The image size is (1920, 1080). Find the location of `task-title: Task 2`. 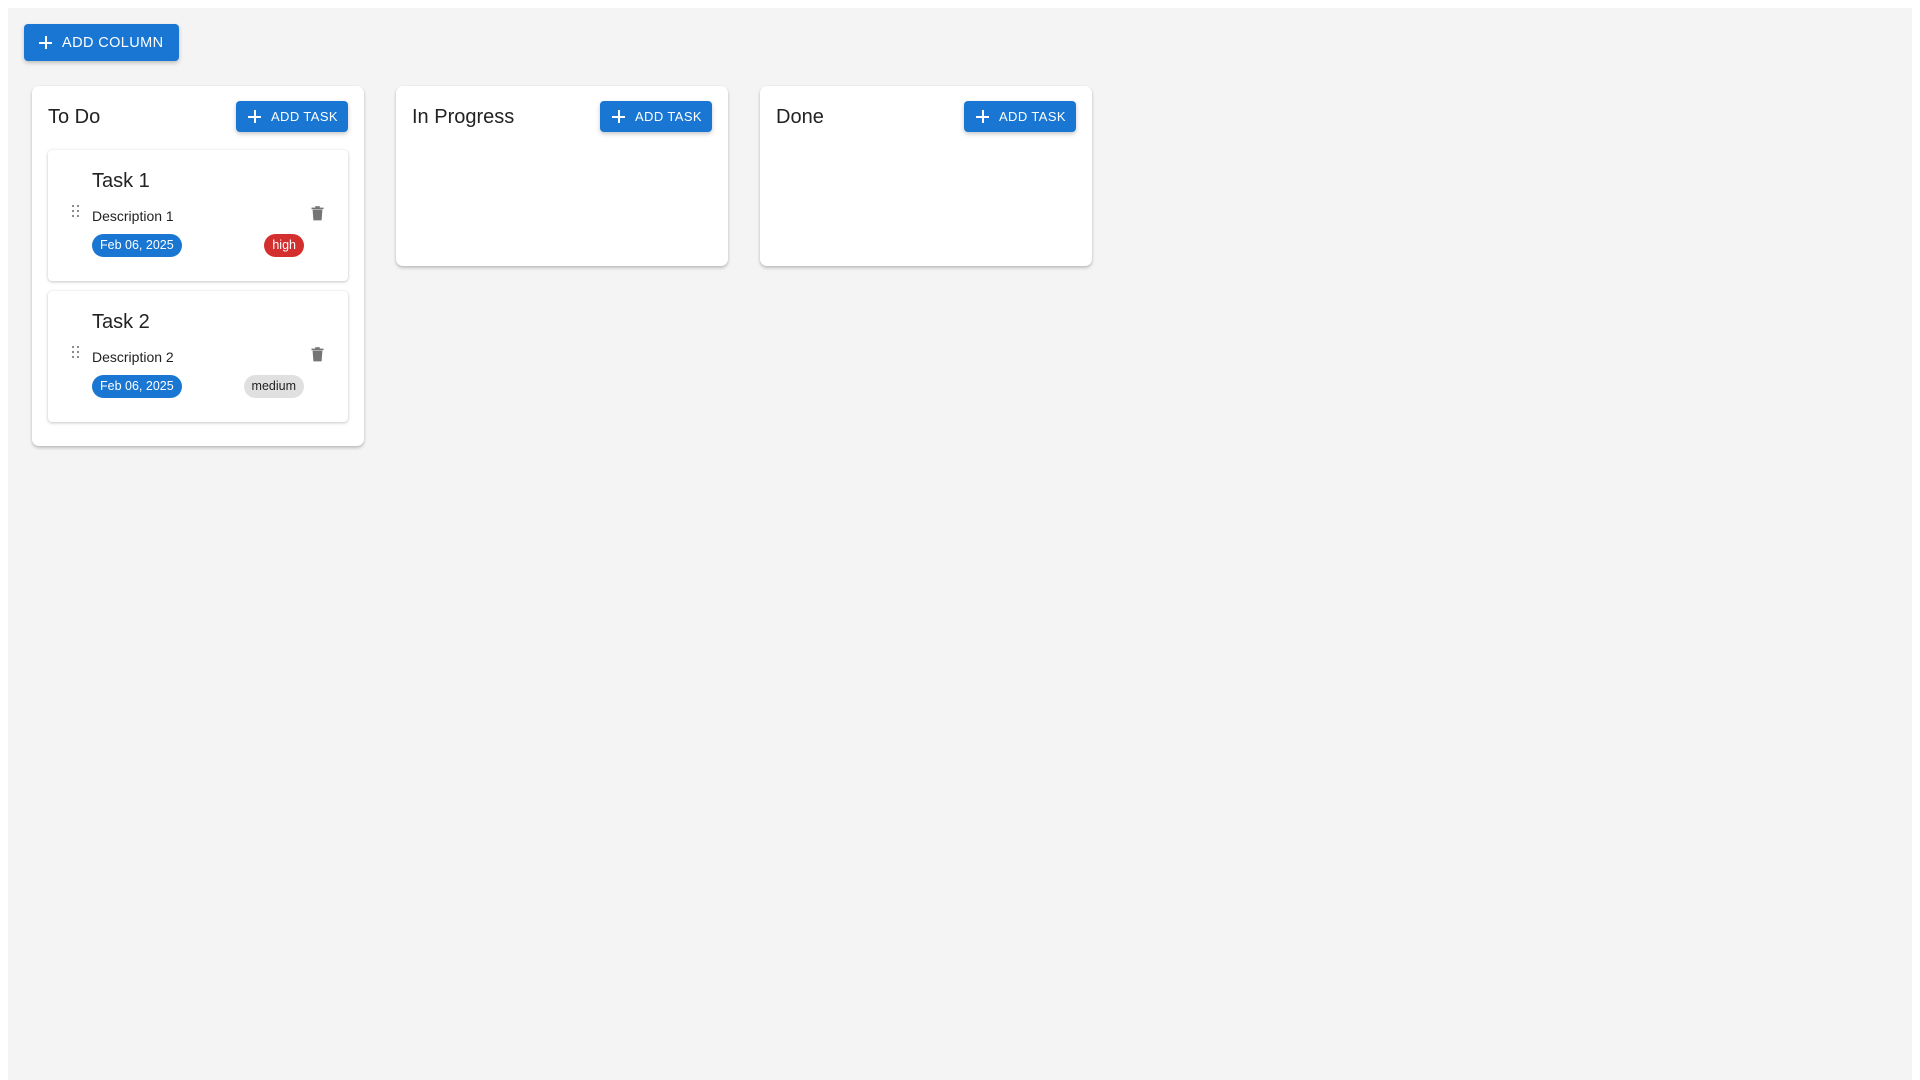

task-title: Task 2 is located at coordinates (121, 322).